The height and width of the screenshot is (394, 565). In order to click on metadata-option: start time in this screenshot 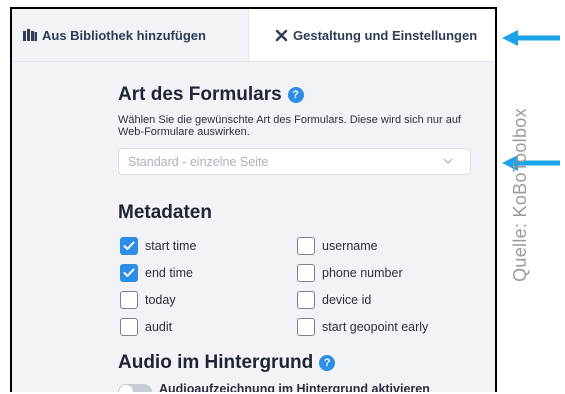, I will do `click(158, 246)`.